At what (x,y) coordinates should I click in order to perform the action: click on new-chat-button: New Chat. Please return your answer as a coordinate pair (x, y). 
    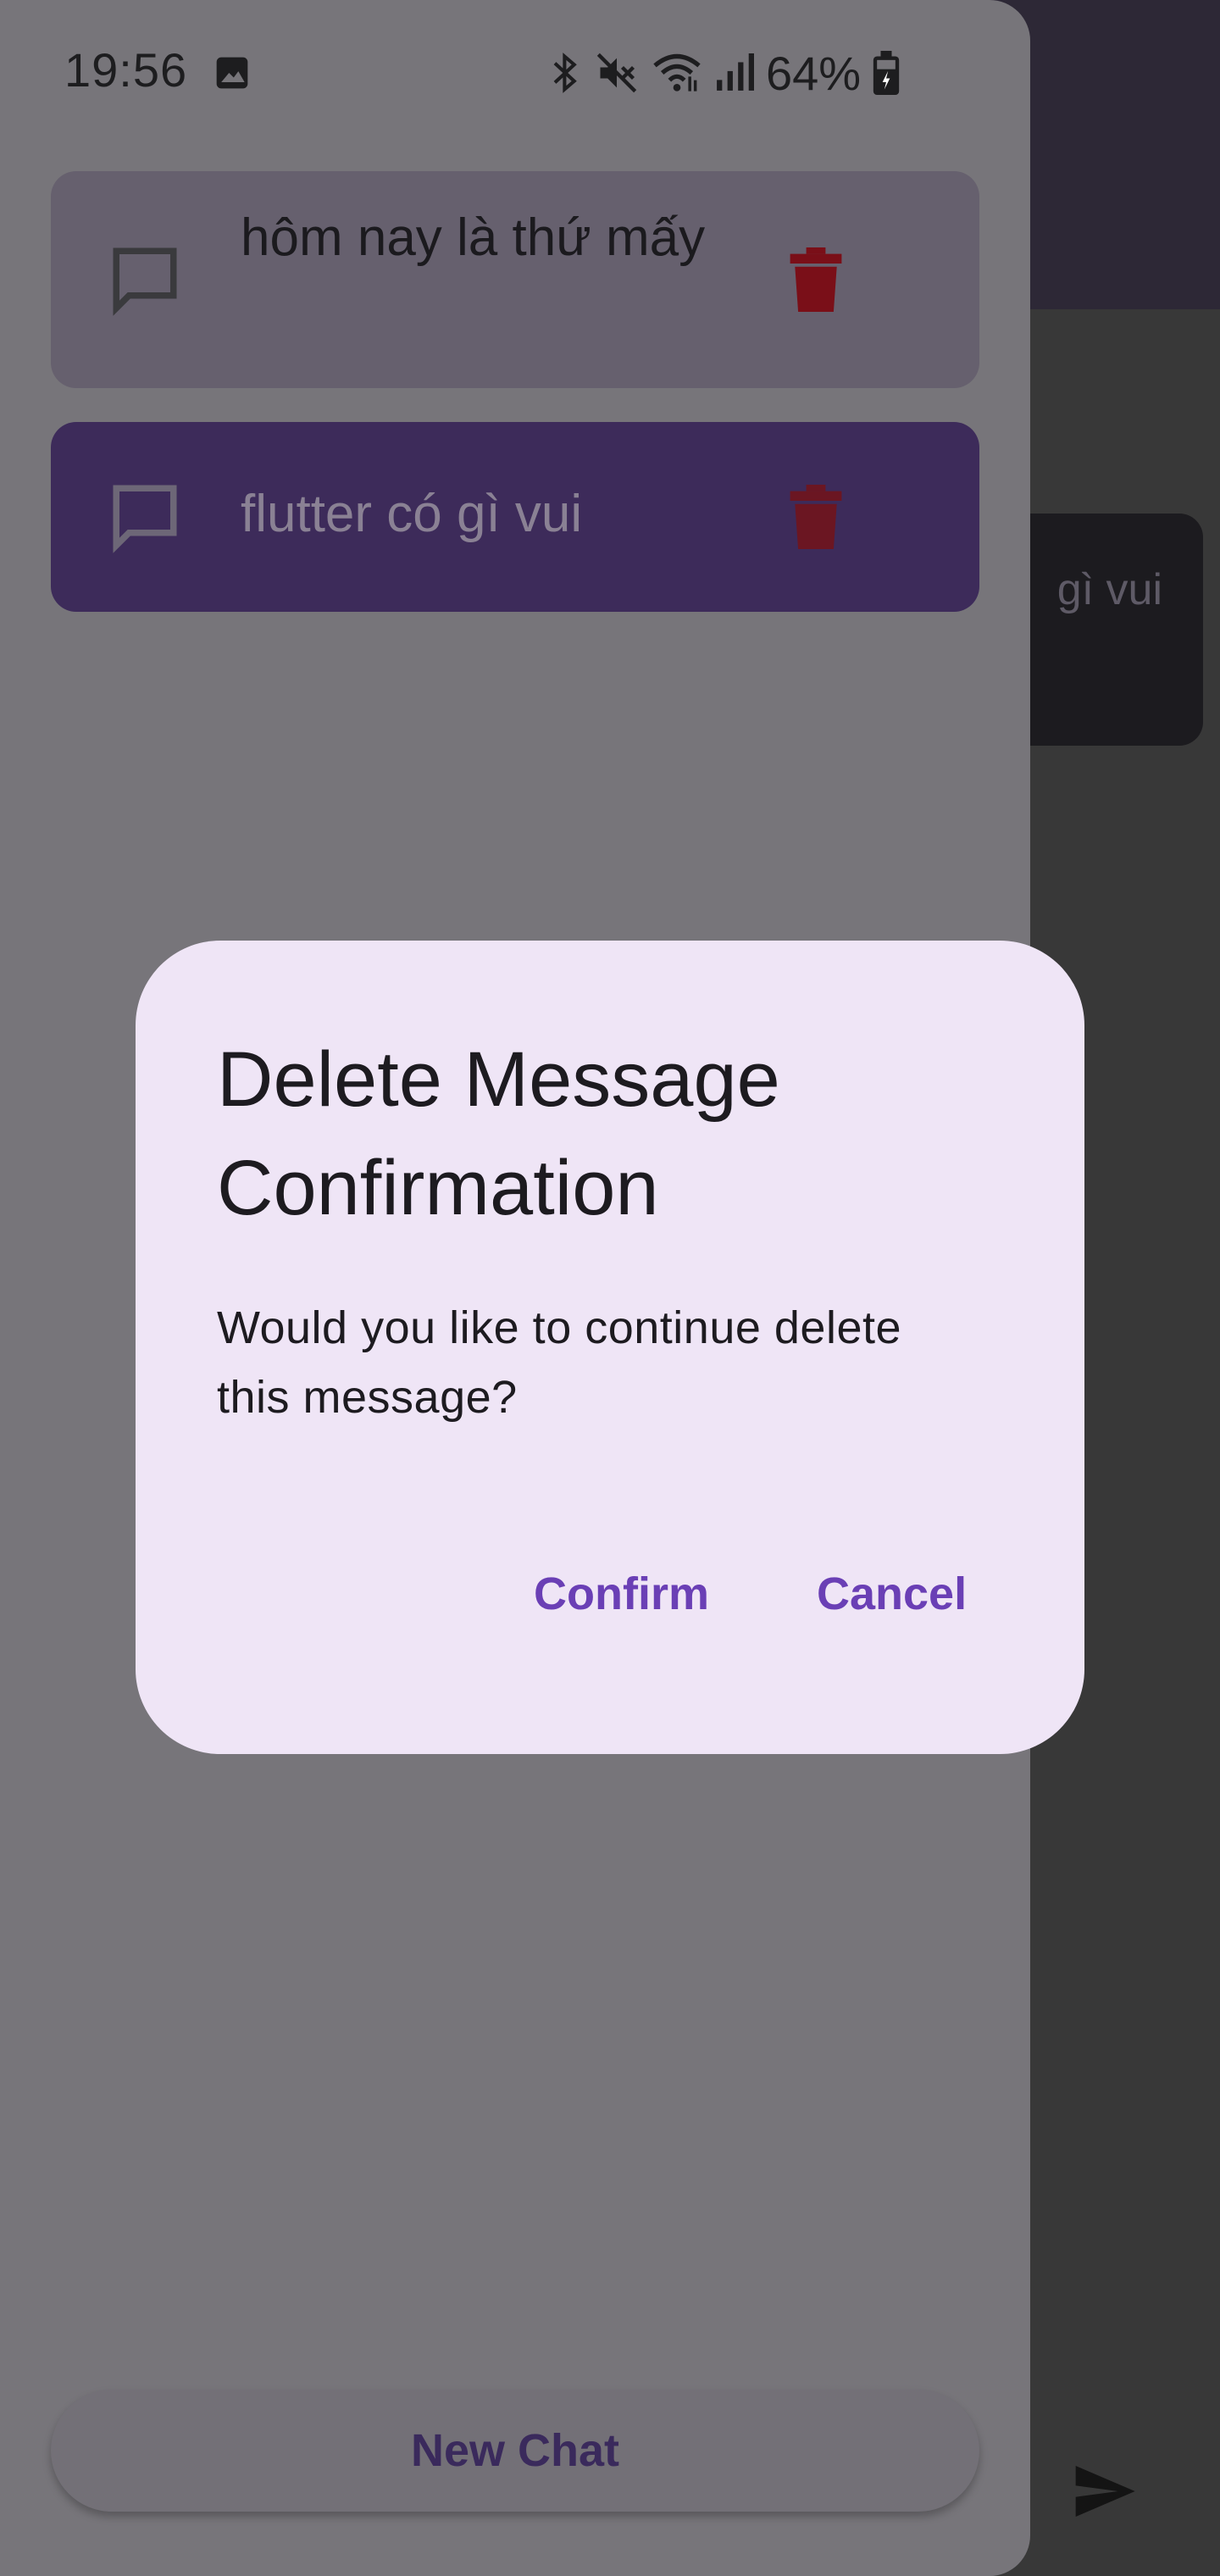
    Looking at the image, I should click on (515, 2451).